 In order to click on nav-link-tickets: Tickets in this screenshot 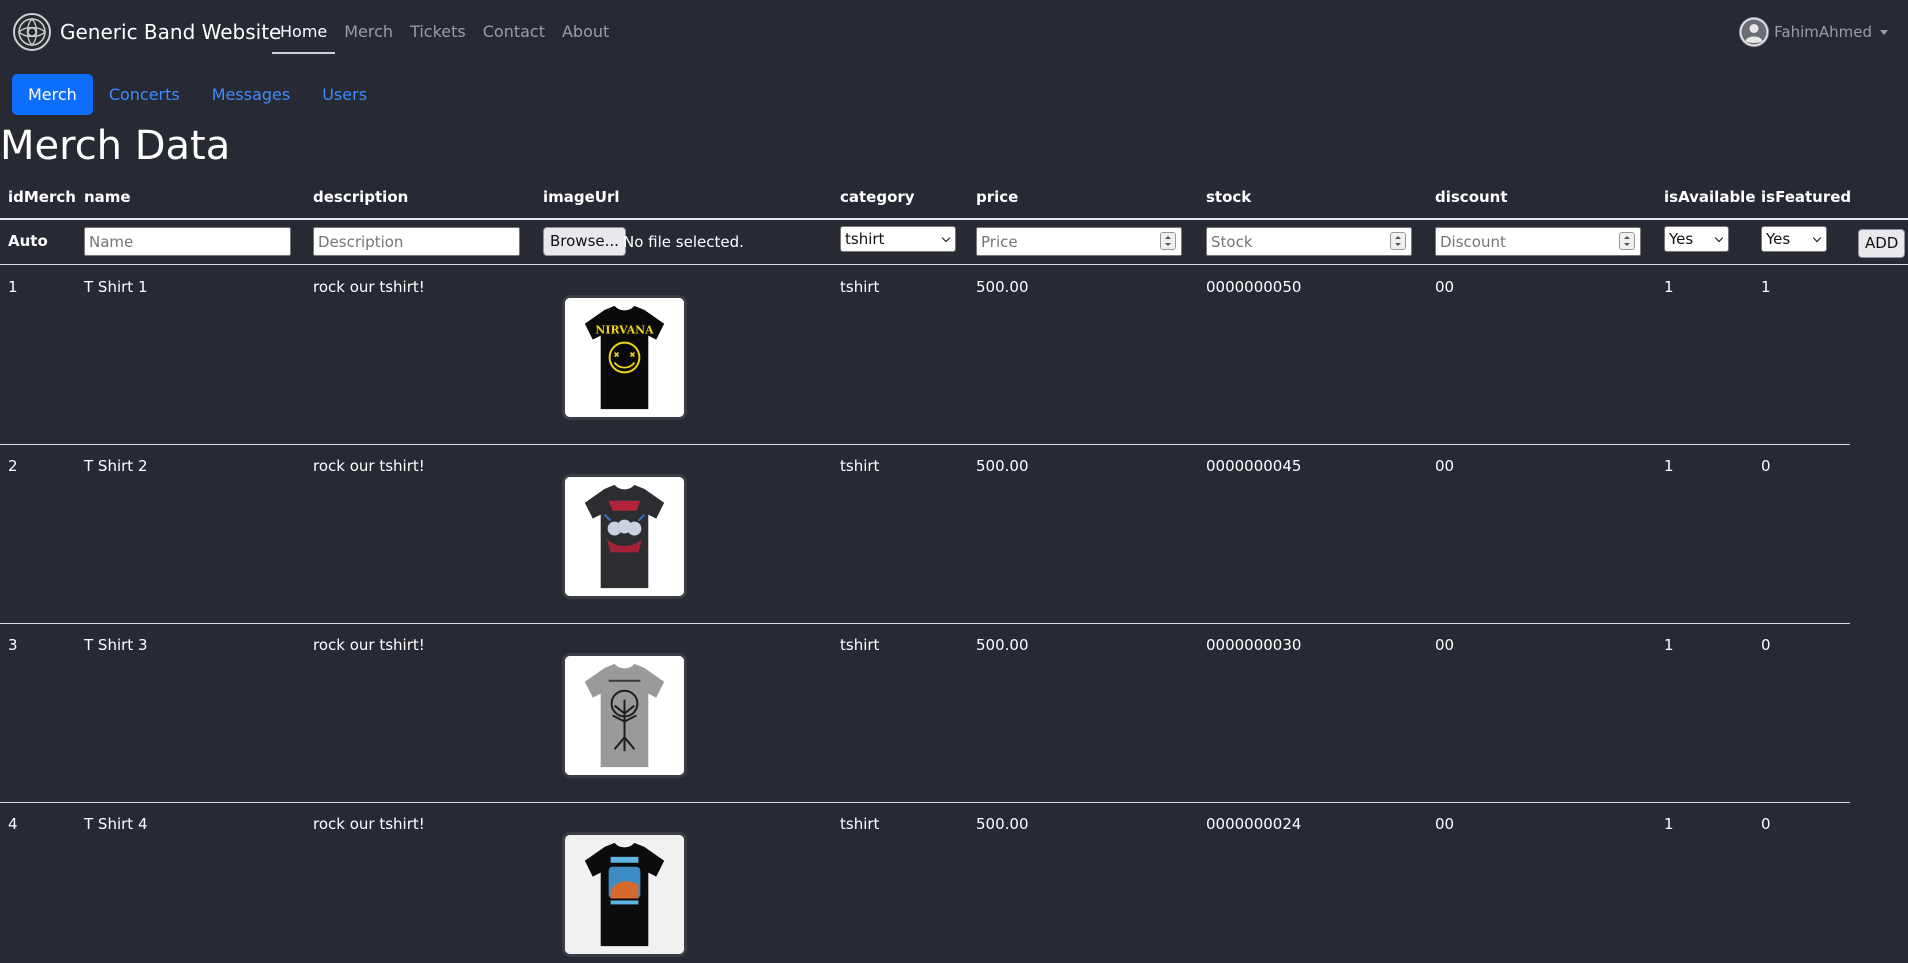, I will do `click(438, 32)`.